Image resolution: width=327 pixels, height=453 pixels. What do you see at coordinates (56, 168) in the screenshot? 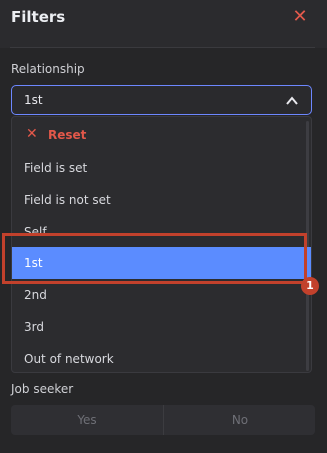
I see `option-label: Field is set` at bounding box center [56, 168].